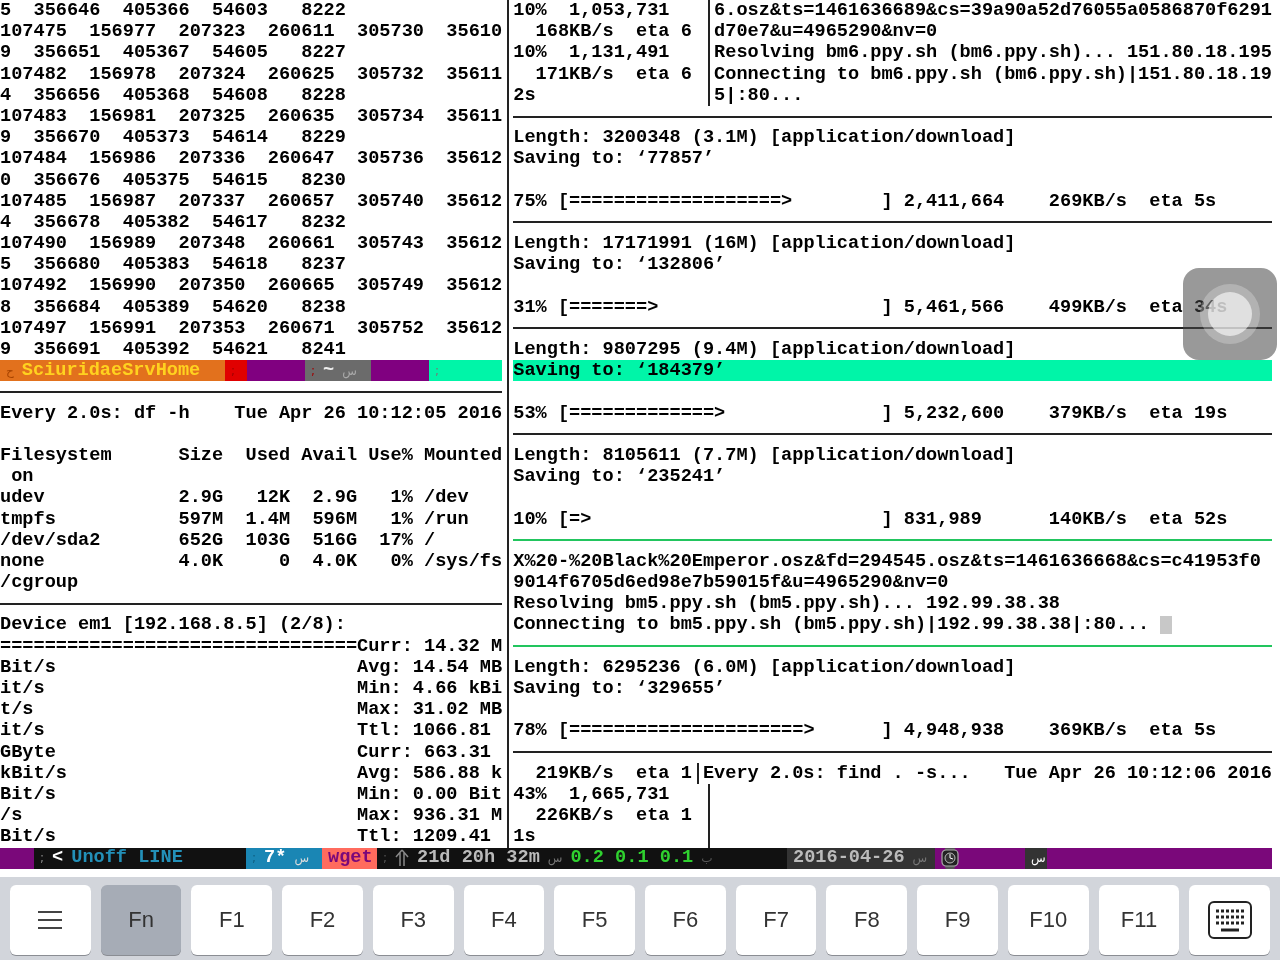 This screenshot has height=960, width=1280. I want to click on terminal-line: 107475 156977 207323 260611 305730 35610, so click(251, 32).